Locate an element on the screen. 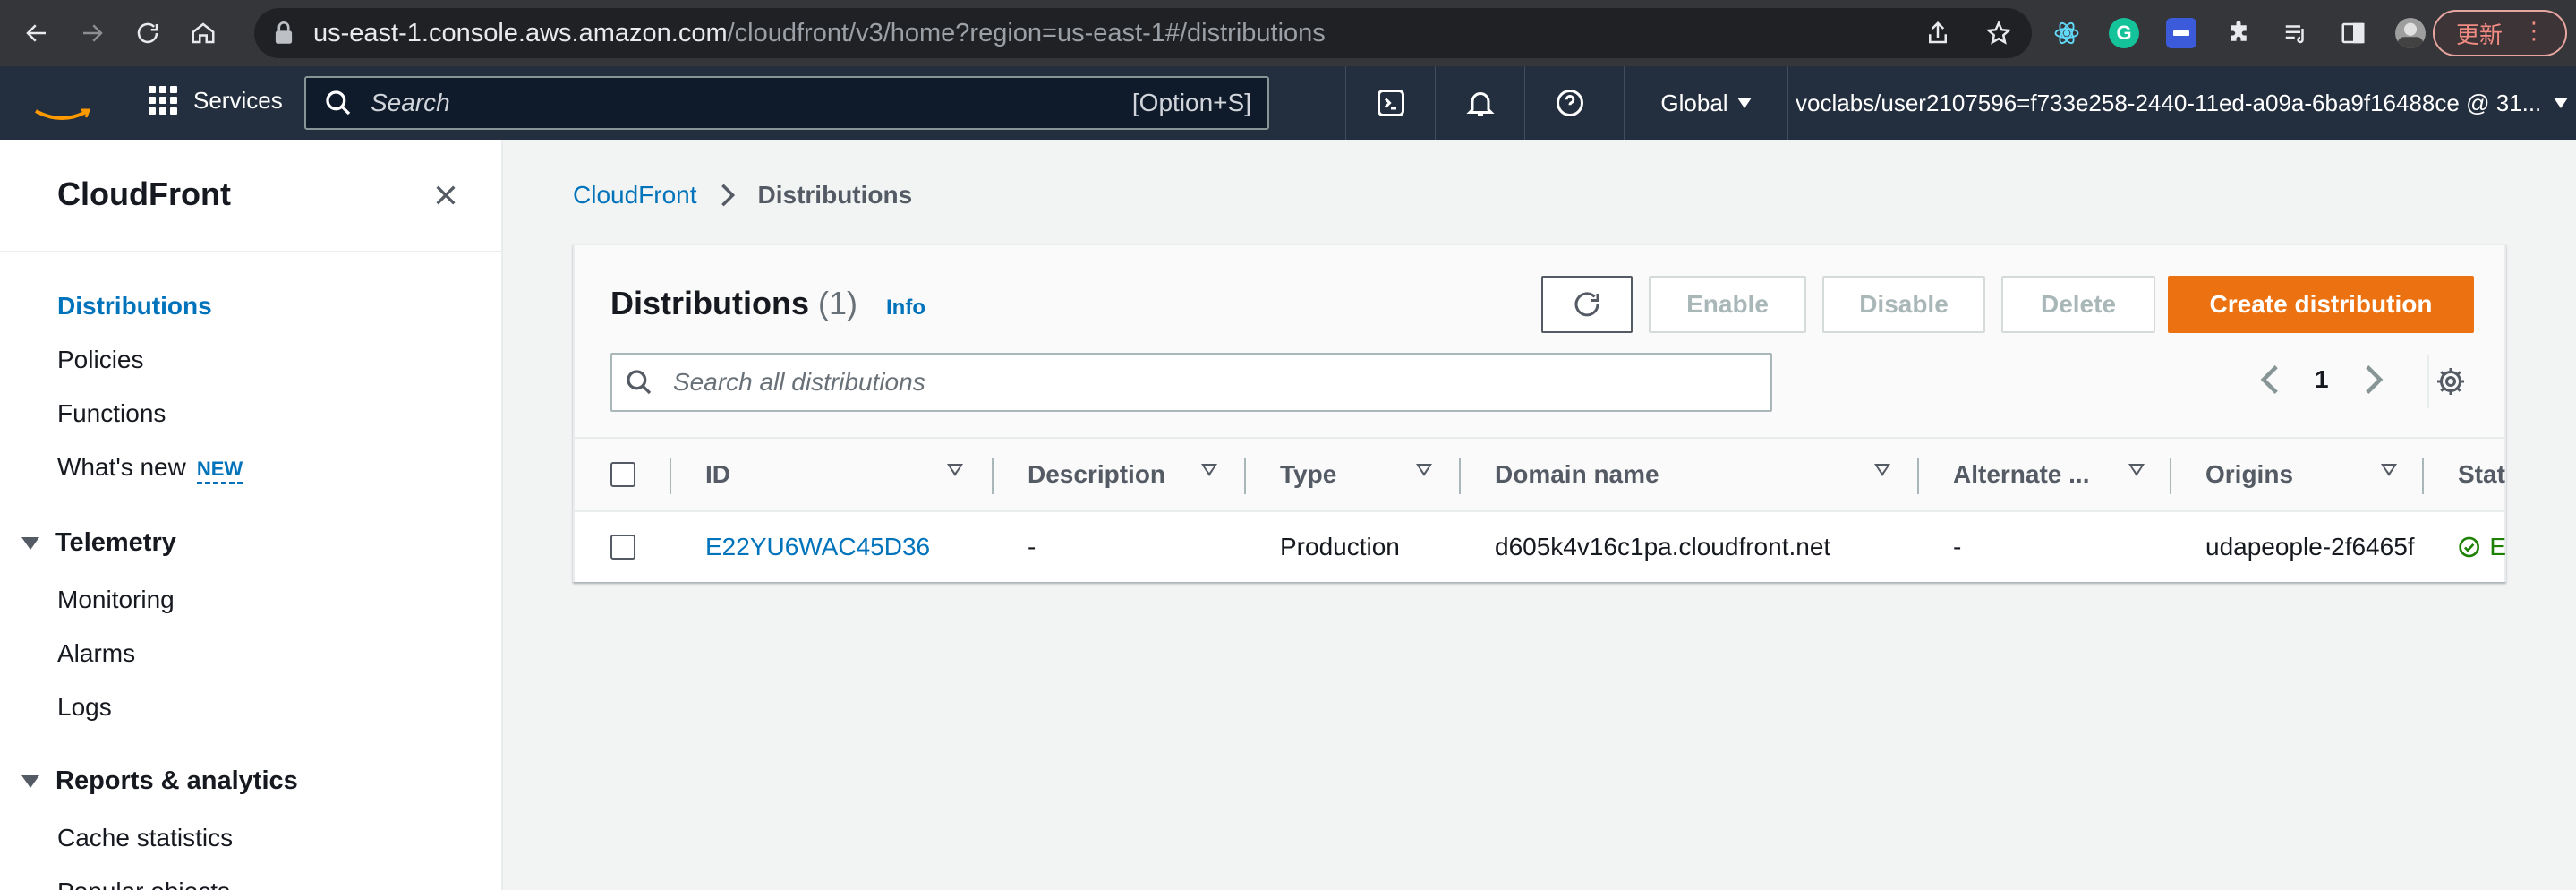  page-title: Distributions (1) Info is located at coordinates (767, 303).